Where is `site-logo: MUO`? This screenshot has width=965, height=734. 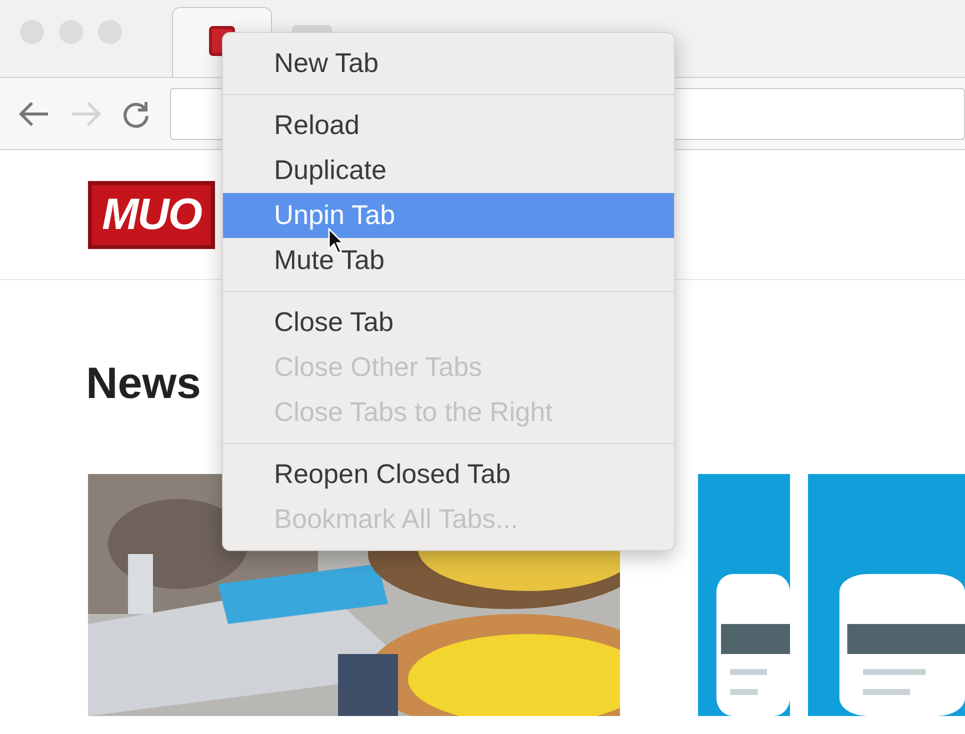 site-logo: MUO is located at coordinates (152, 214).